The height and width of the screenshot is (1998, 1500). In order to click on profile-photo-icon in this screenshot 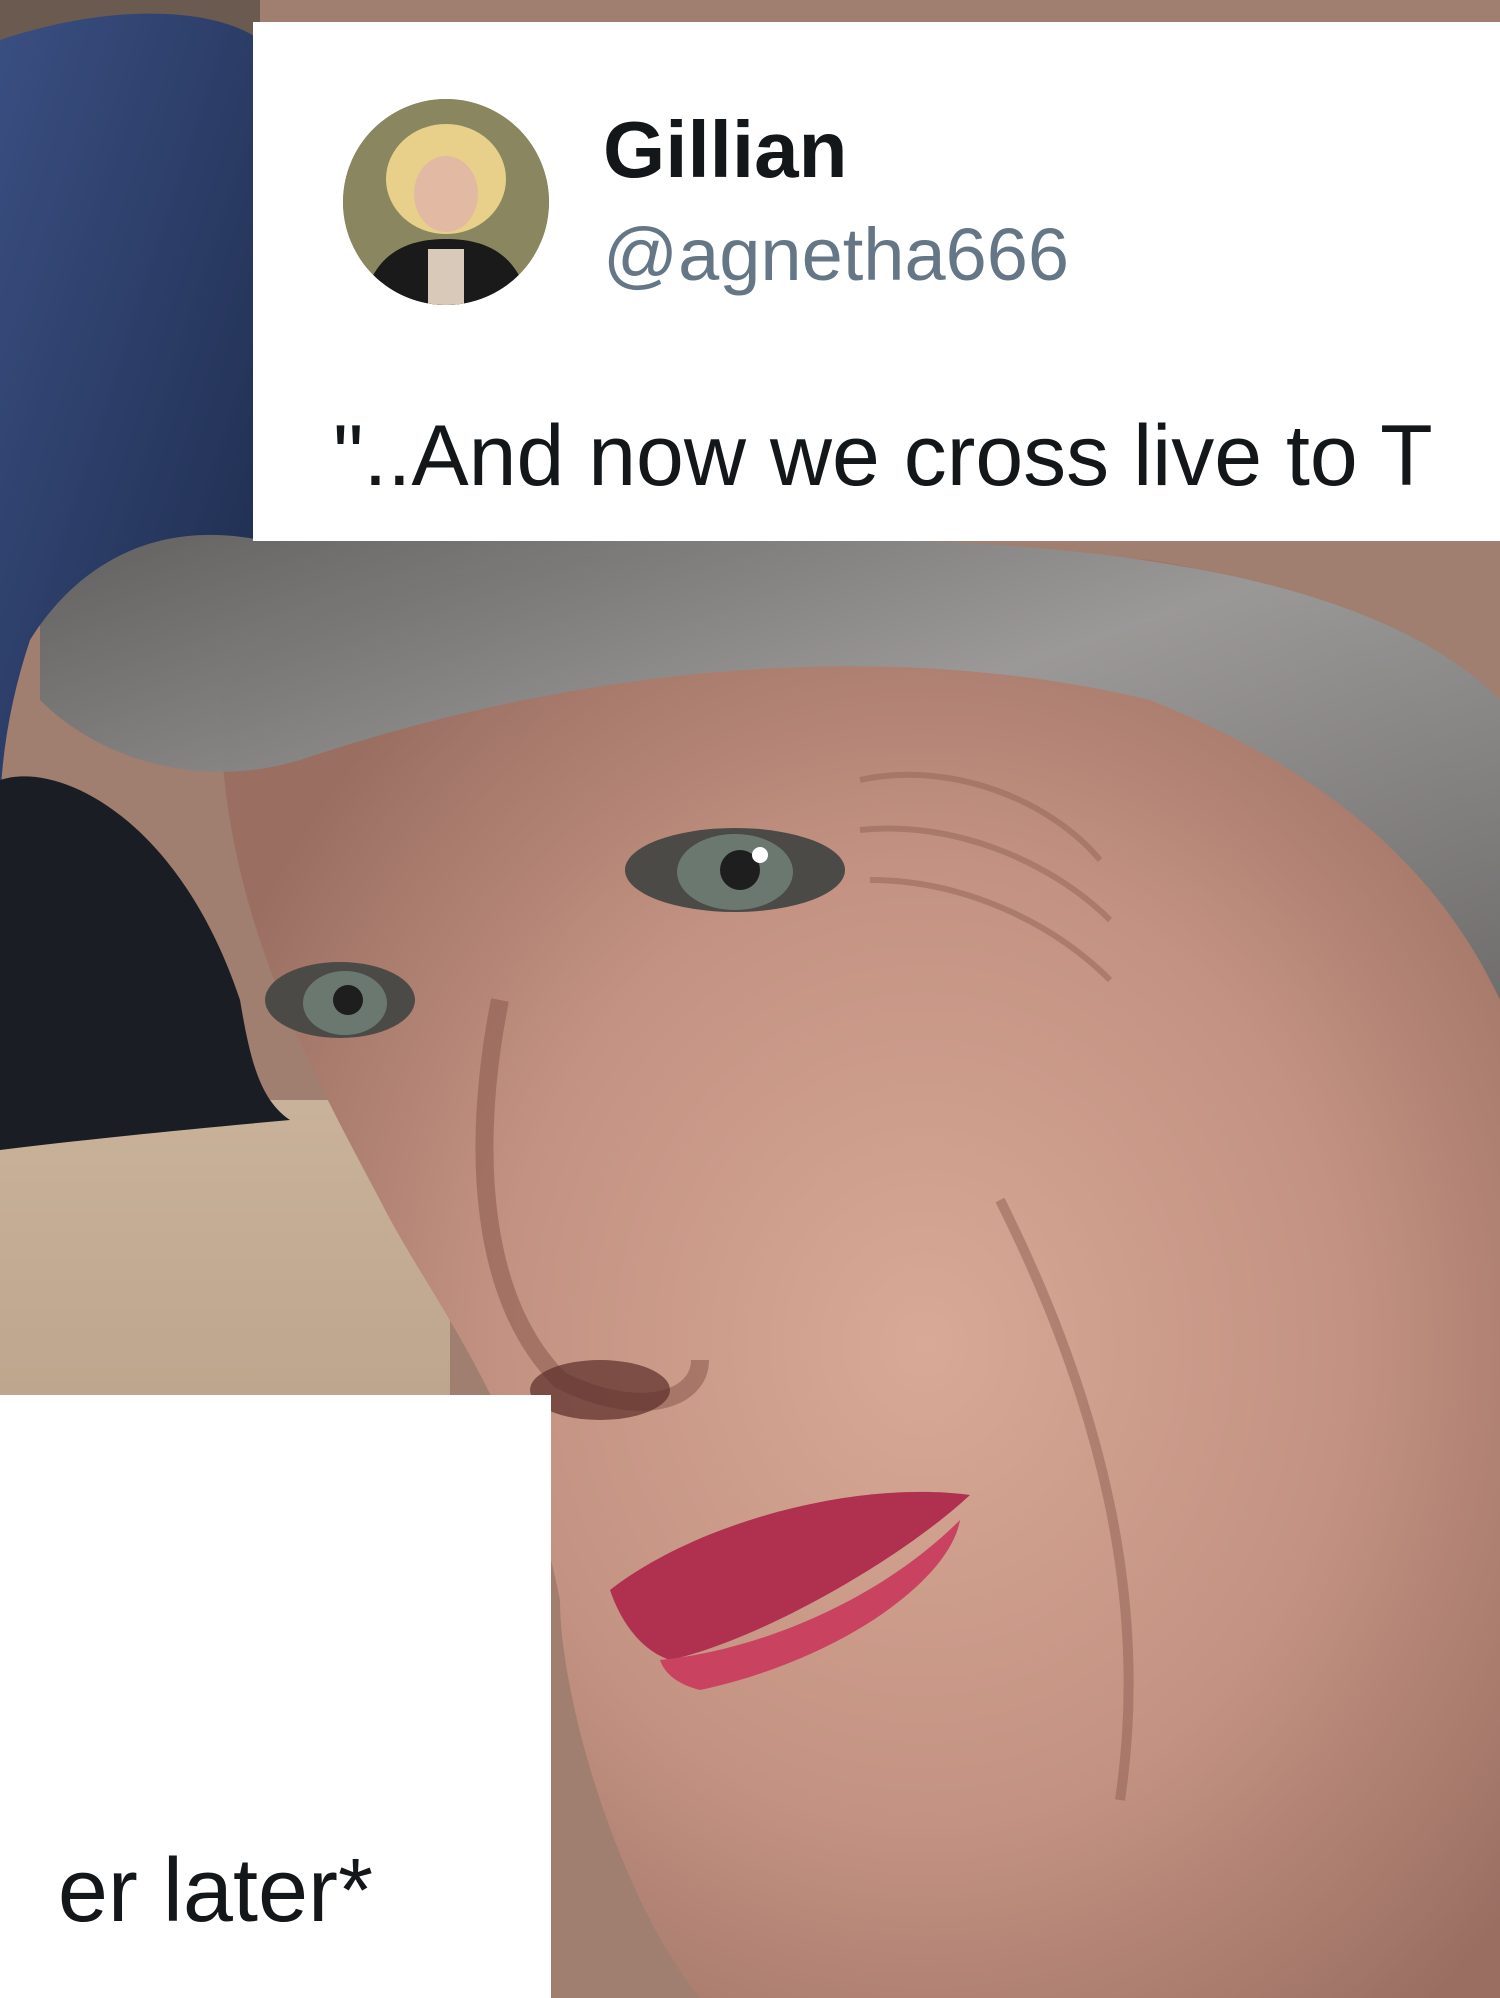, I will do `click(446, 202)`.